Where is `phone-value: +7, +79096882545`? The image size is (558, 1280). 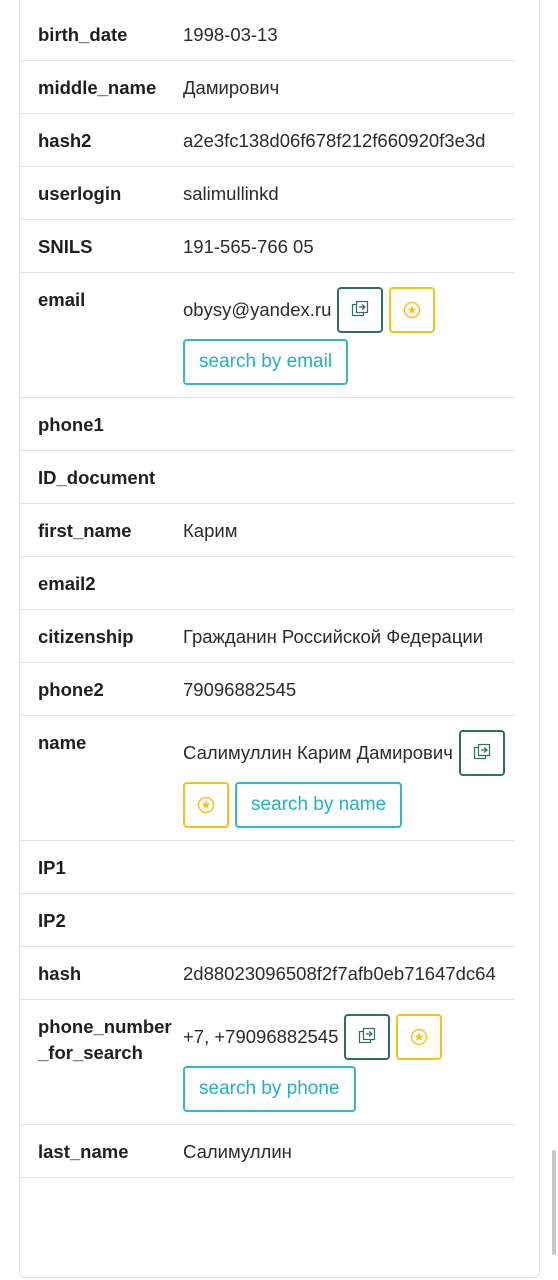 phone-value: +7, +79096882545 is located at coordinates (261, 1036).